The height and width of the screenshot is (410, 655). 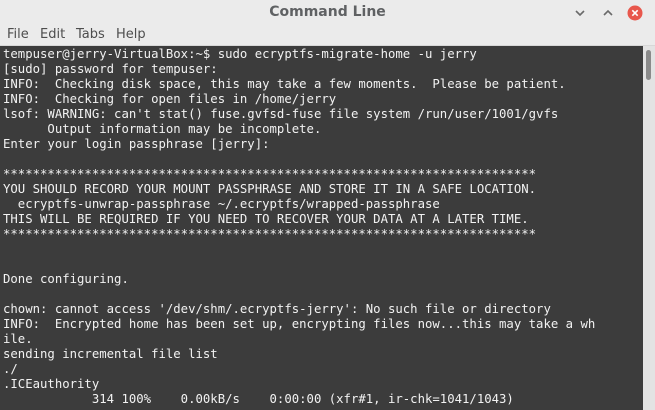 What do you see at coordinates (90, 35) in the screenshot?
I see `menu-tabs: Tabs` at bounding box center [90, 35].